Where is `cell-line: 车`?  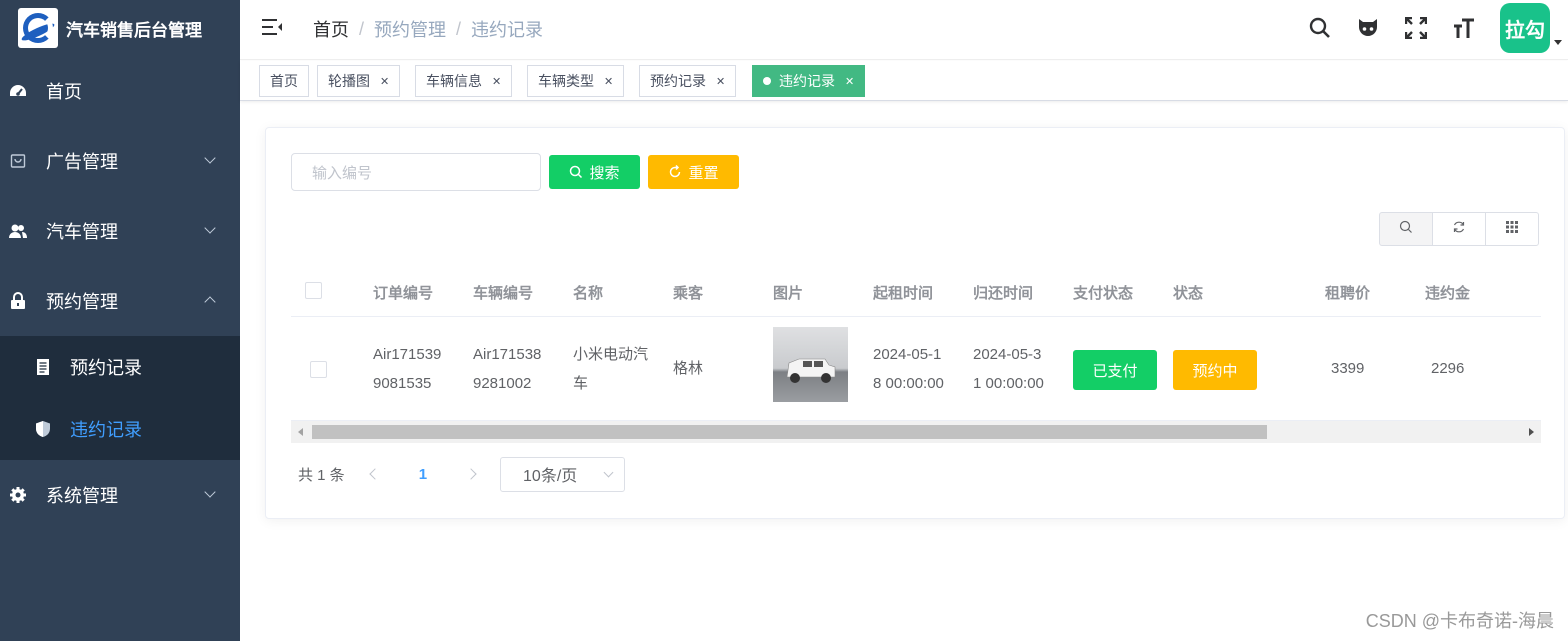
cell-line: 车 is located at coordinates (581, 383).